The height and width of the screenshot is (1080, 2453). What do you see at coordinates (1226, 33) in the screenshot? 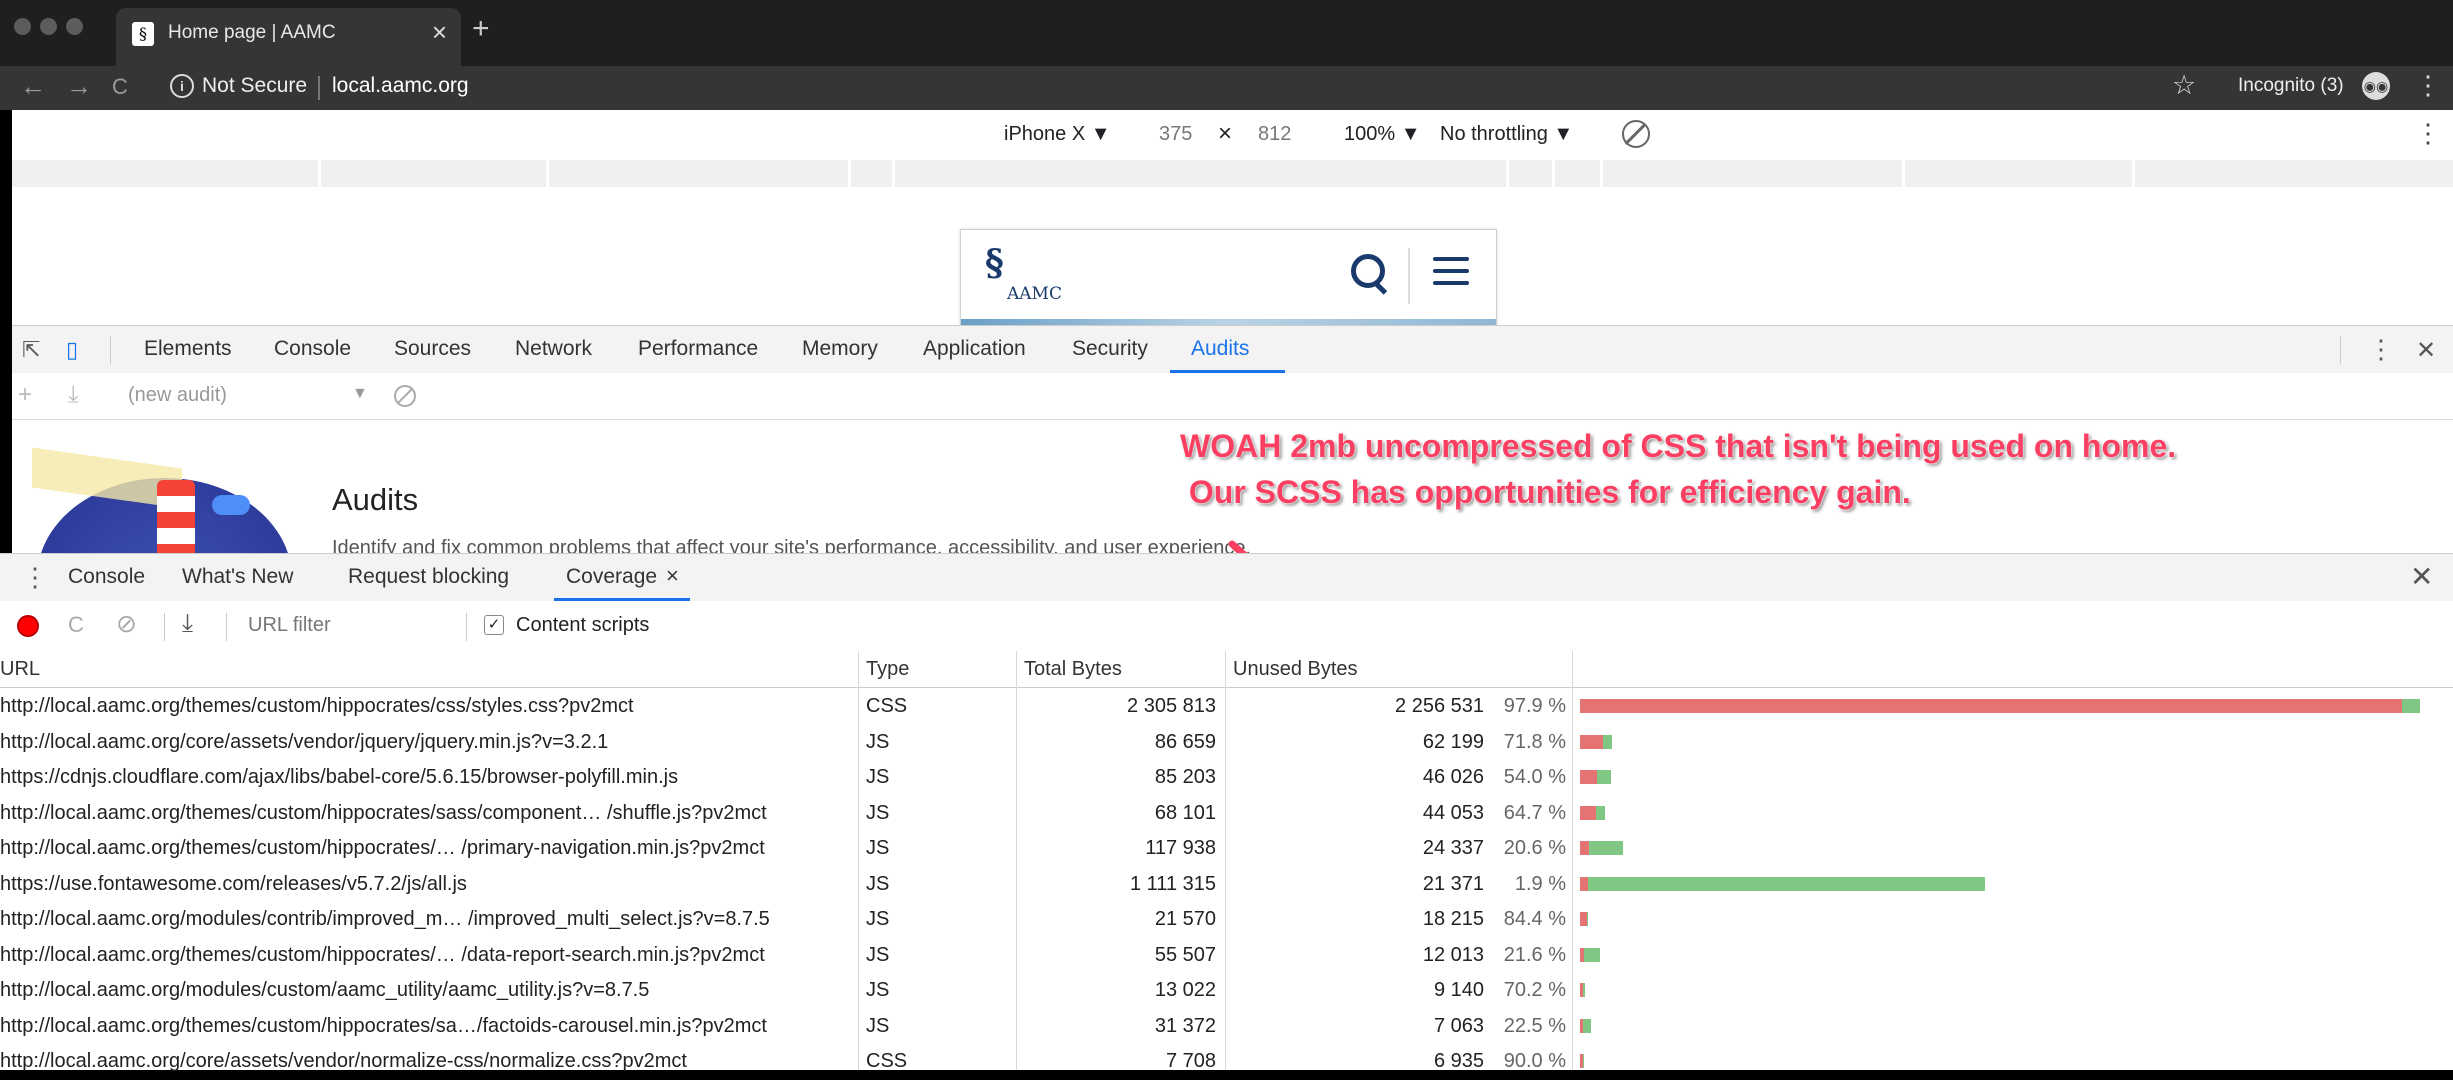
I see `browser-title-bar: § Home page | AAMC × +` at bounding box center [1226, 33].